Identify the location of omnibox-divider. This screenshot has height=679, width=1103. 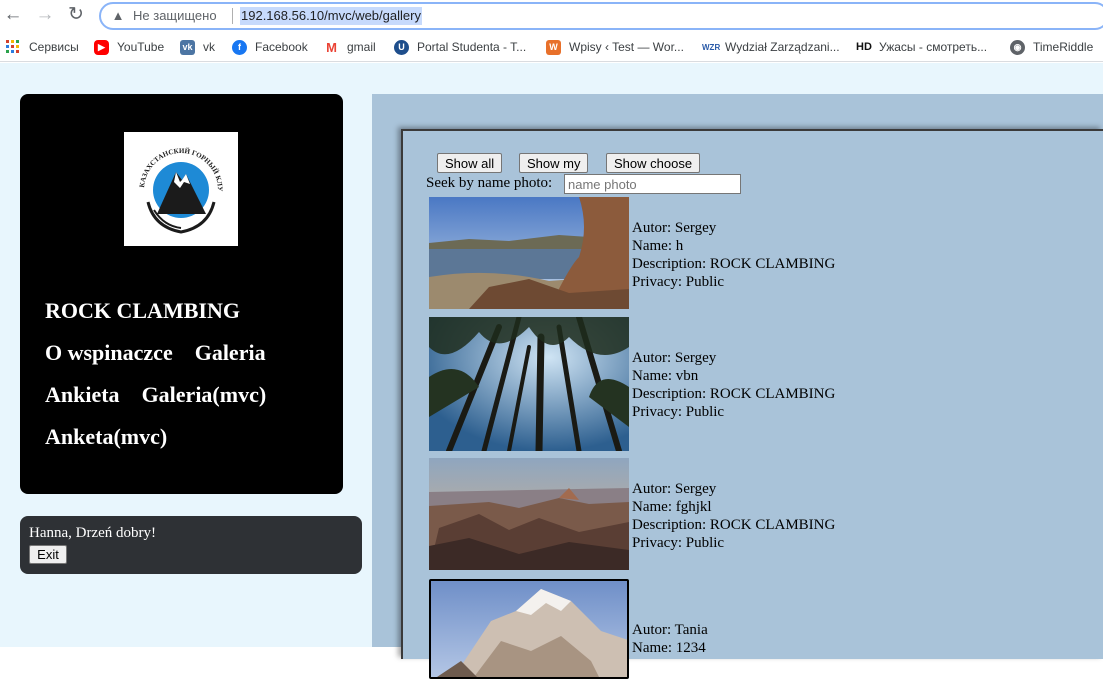
(232, 16).